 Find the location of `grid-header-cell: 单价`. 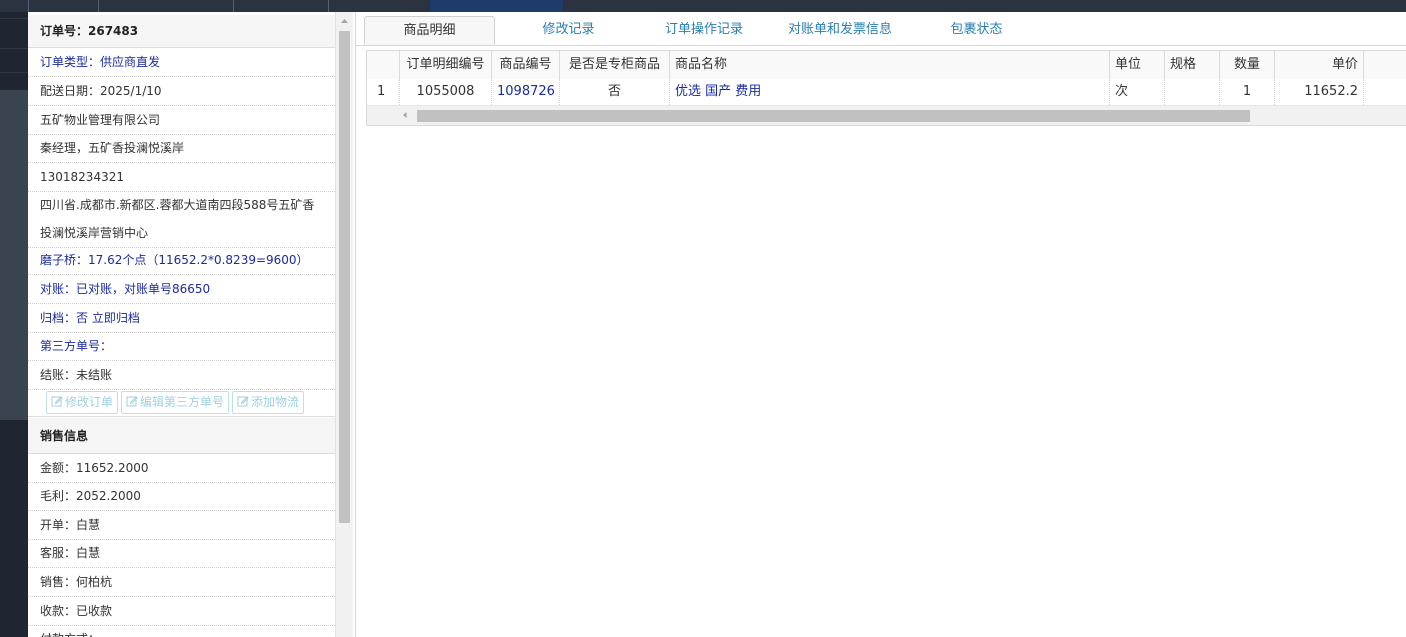

grid-header-cell: 单价 is located at coordinates (1319, 65).